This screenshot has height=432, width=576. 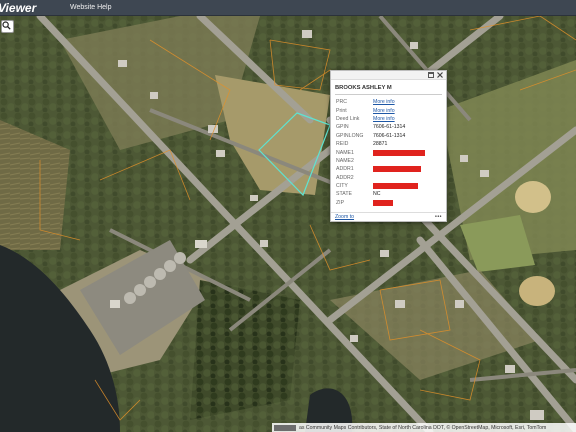 I want to click on maximize-icon, so click(x=431, y=75).